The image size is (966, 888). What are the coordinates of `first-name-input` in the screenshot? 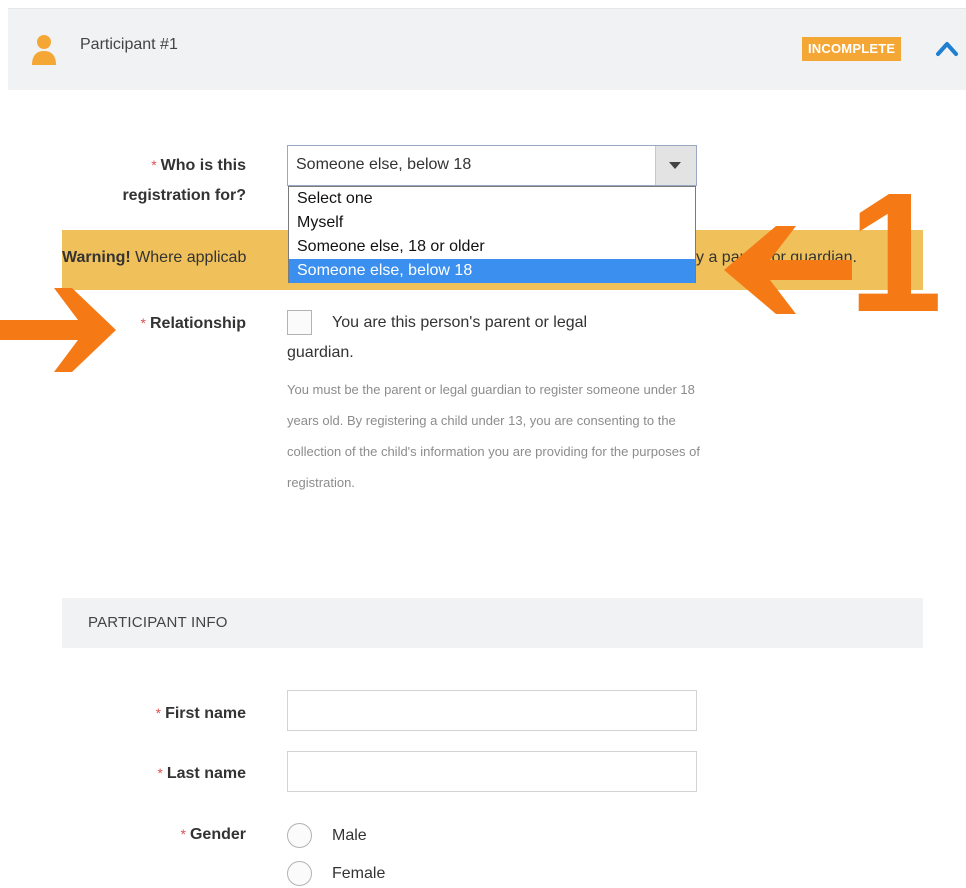 It's located at (492, 710).